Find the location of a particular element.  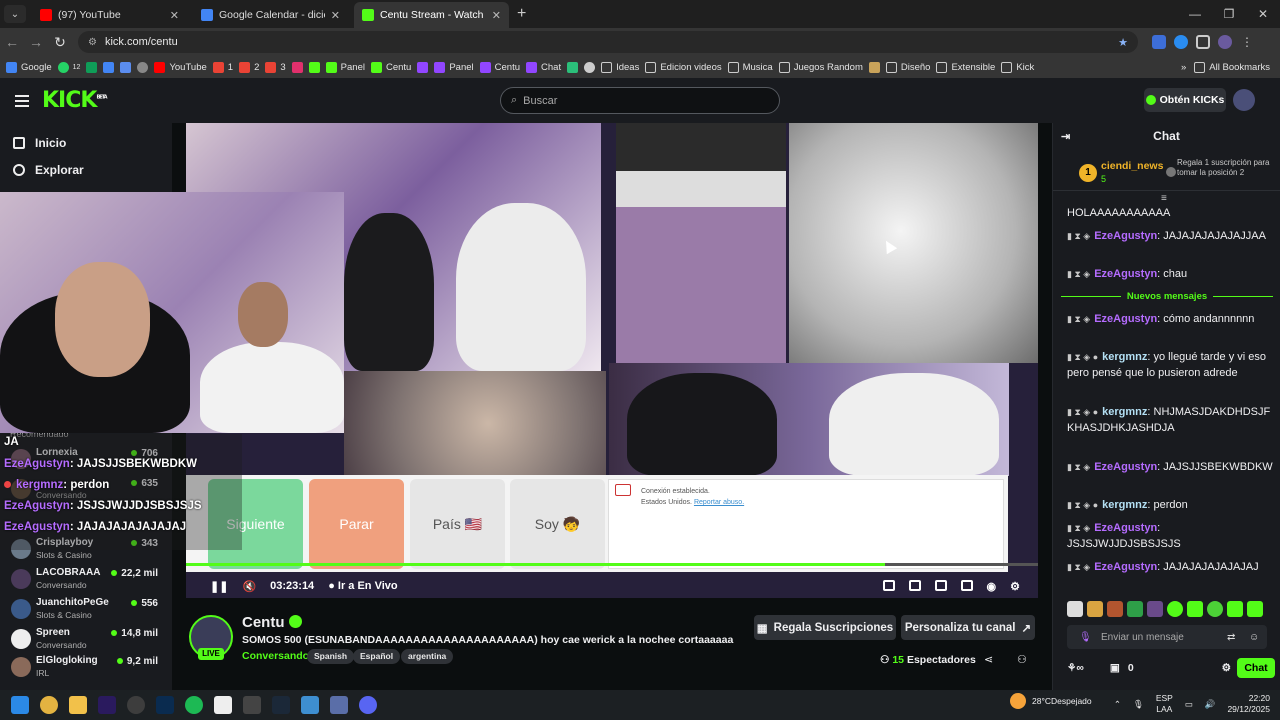

streamer-name: Centu is located at coordinates (272, 622).